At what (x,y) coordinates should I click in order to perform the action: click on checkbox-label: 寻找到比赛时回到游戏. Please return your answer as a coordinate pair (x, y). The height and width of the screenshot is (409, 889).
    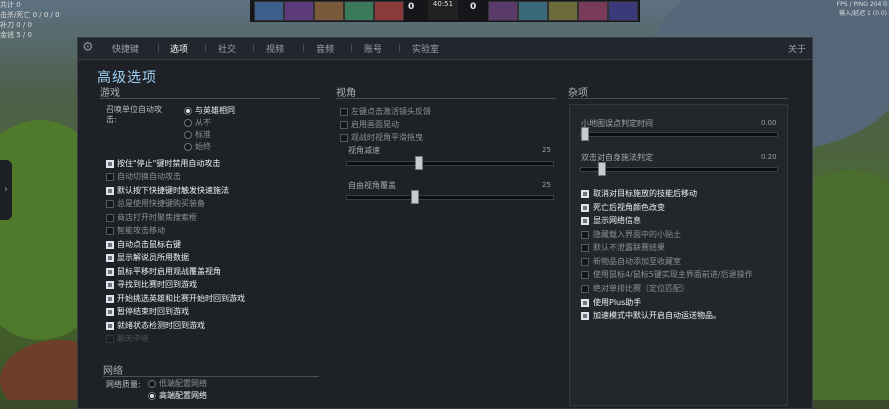
    Looking at the image, I should click on (157, 284).